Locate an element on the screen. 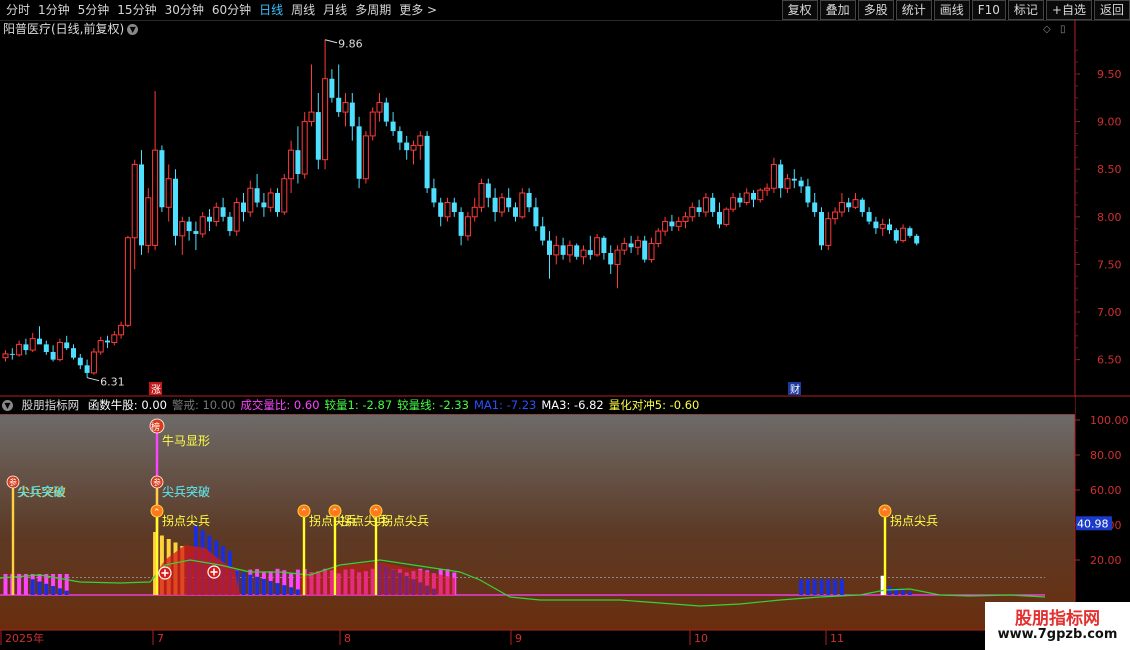  indicator-value: 较量1: -2.87 is located at coordinates (358, 405).